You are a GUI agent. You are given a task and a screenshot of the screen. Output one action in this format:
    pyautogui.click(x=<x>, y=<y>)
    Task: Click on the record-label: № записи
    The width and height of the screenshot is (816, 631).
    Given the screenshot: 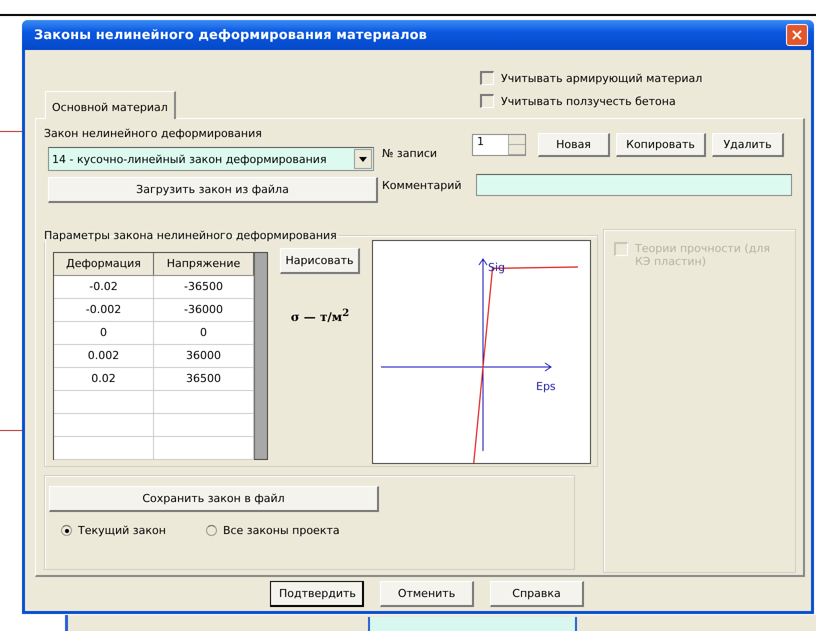 What is the action you would take?
    pyautogui.click(x=410, y=153)
    